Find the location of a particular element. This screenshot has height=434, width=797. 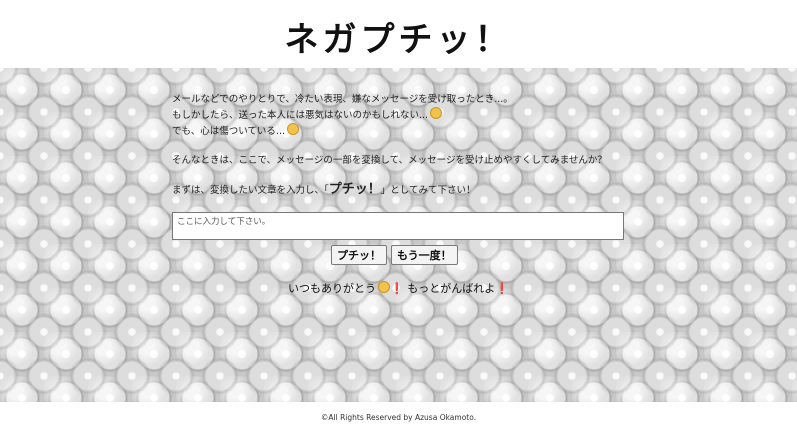

instruction-paragraph: まずは、変換したい文章を入力し、「プチッ！」としてみて下さい！ is located at coordinates (402, 190).